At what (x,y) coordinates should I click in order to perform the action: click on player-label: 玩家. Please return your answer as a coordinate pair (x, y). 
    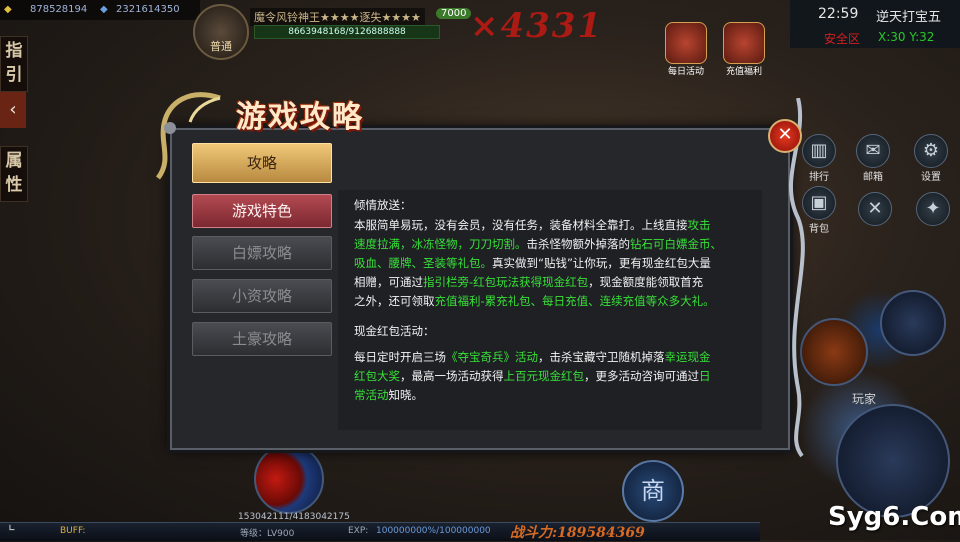
    Looking at the image, I should click on (864, 399).